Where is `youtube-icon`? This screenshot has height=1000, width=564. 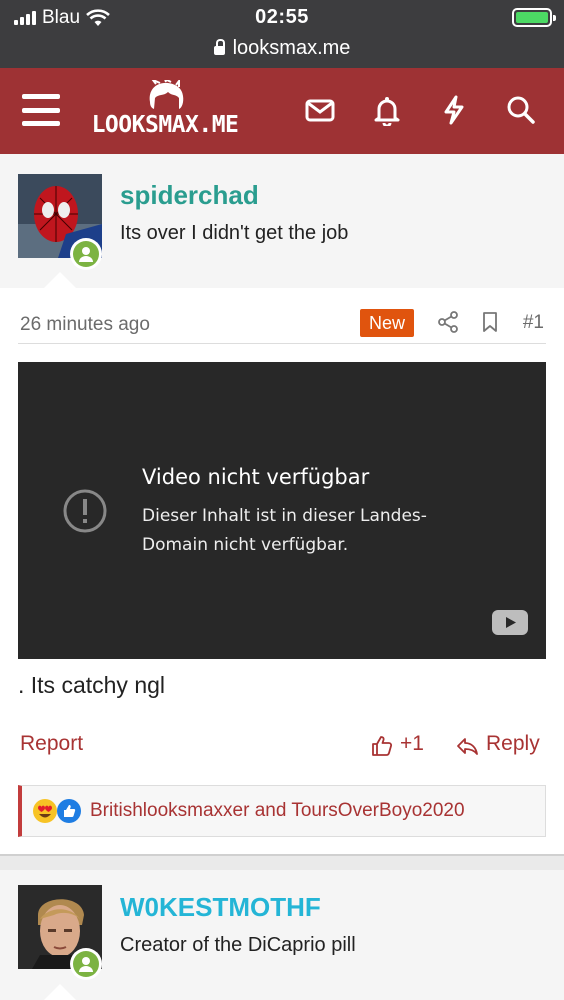 youtube-icon is located at coordinates (510, 622).